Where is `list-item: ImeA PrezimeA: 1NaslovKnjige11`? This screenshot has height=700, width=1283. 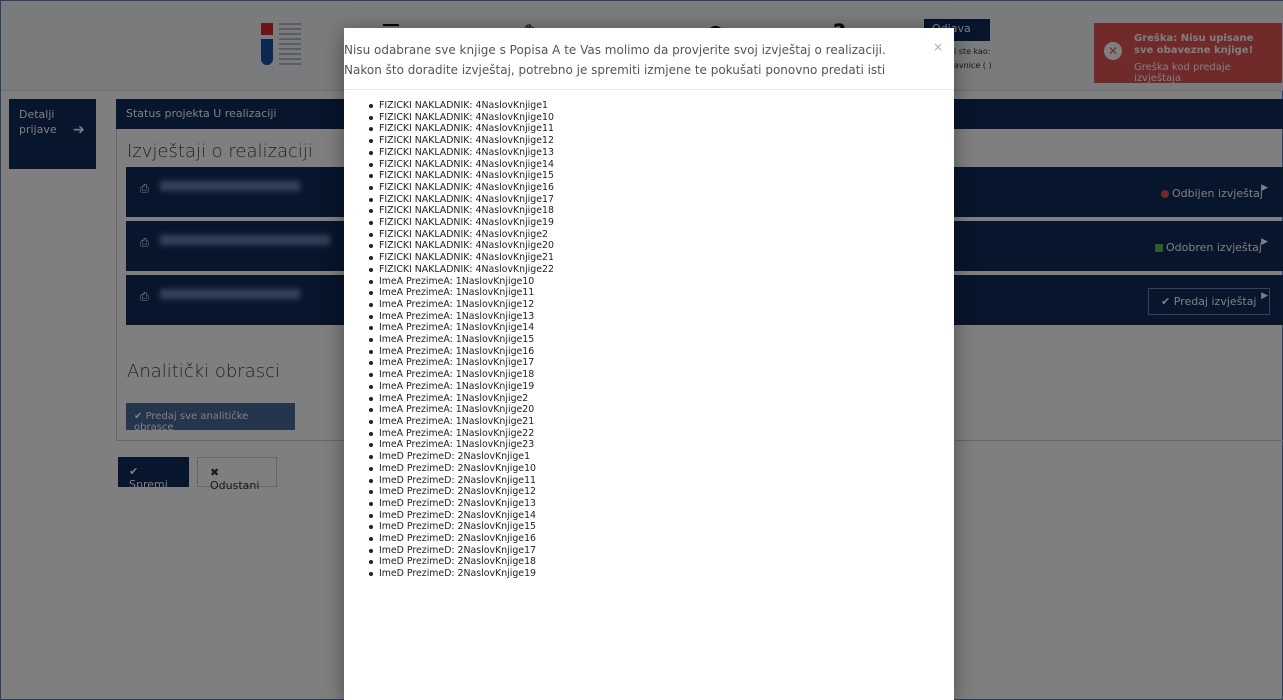 list-item: ImeA PrezimeA: 1NaslovKnjige11 is located at coordinates (647, 293).